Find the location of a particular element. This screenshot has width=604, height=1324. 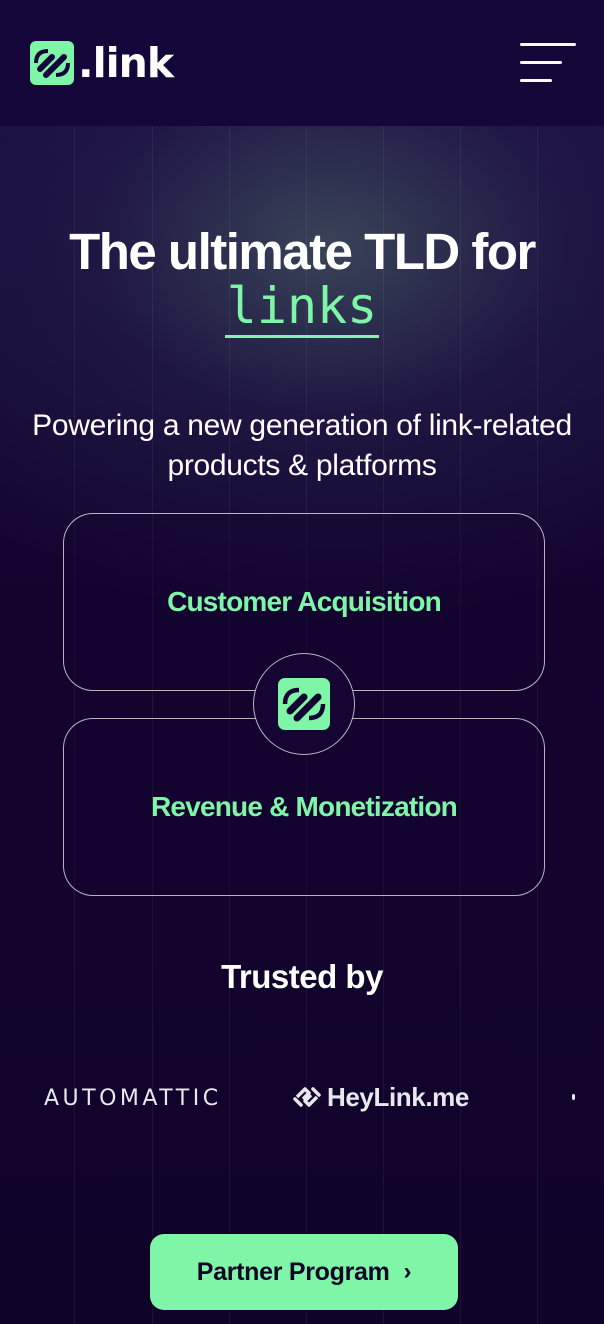

partner-program-label: Partner Program is located at coordinates (293, 1271).